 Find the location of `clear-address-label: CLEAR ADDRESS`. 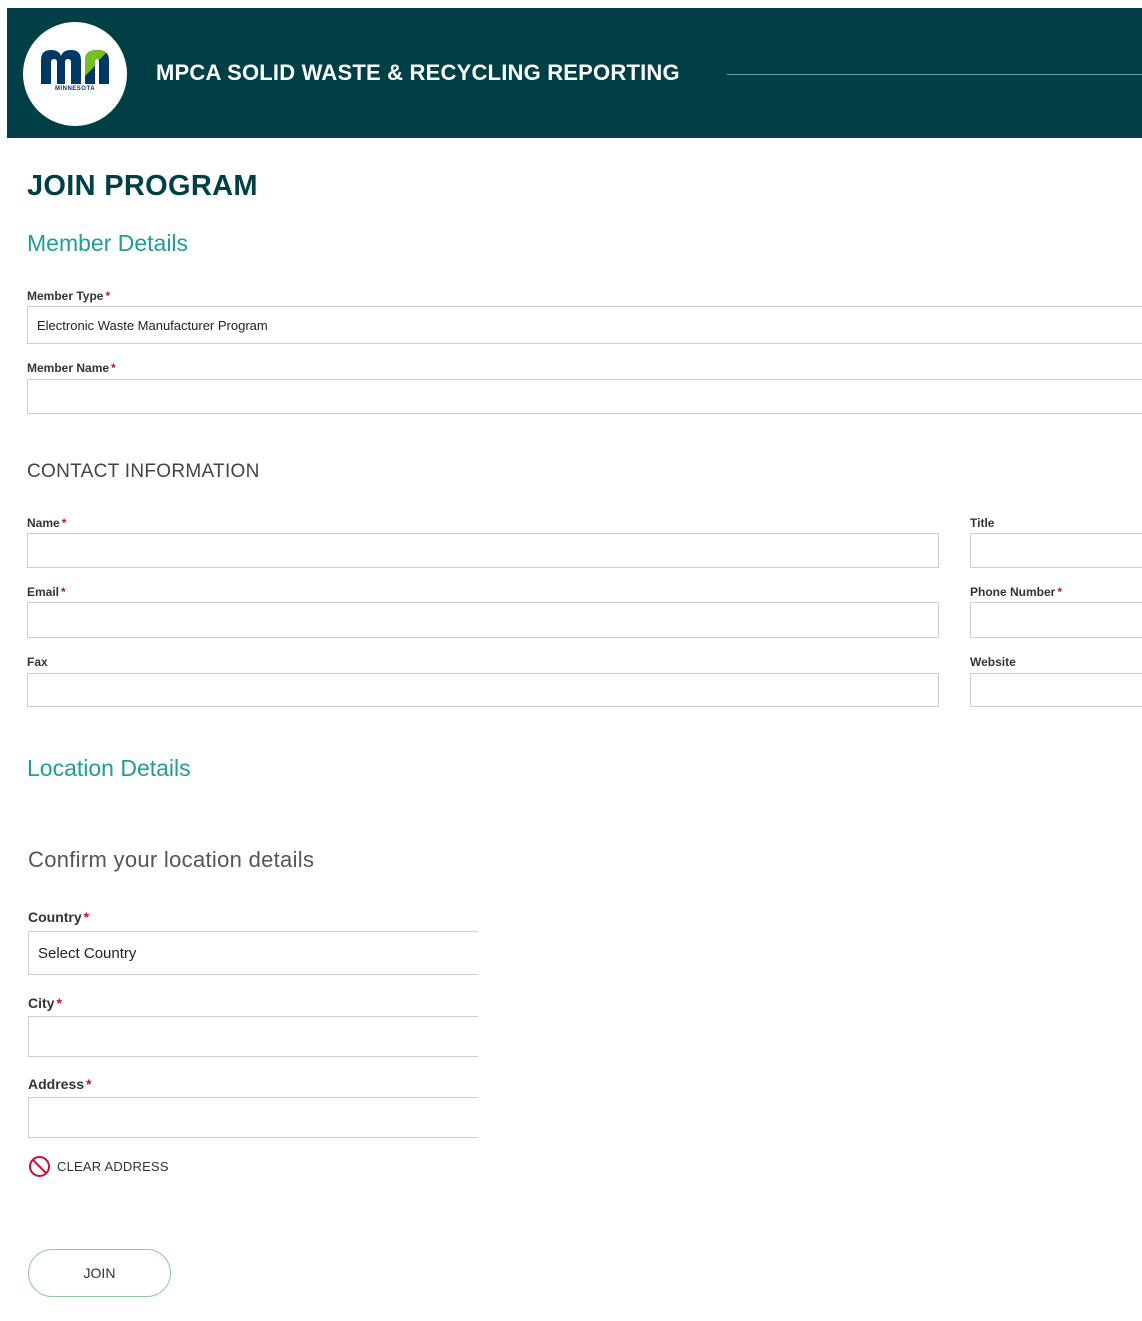

clear-address-label: CLEAR ADDRESS is located at coordinates (113, 1166).